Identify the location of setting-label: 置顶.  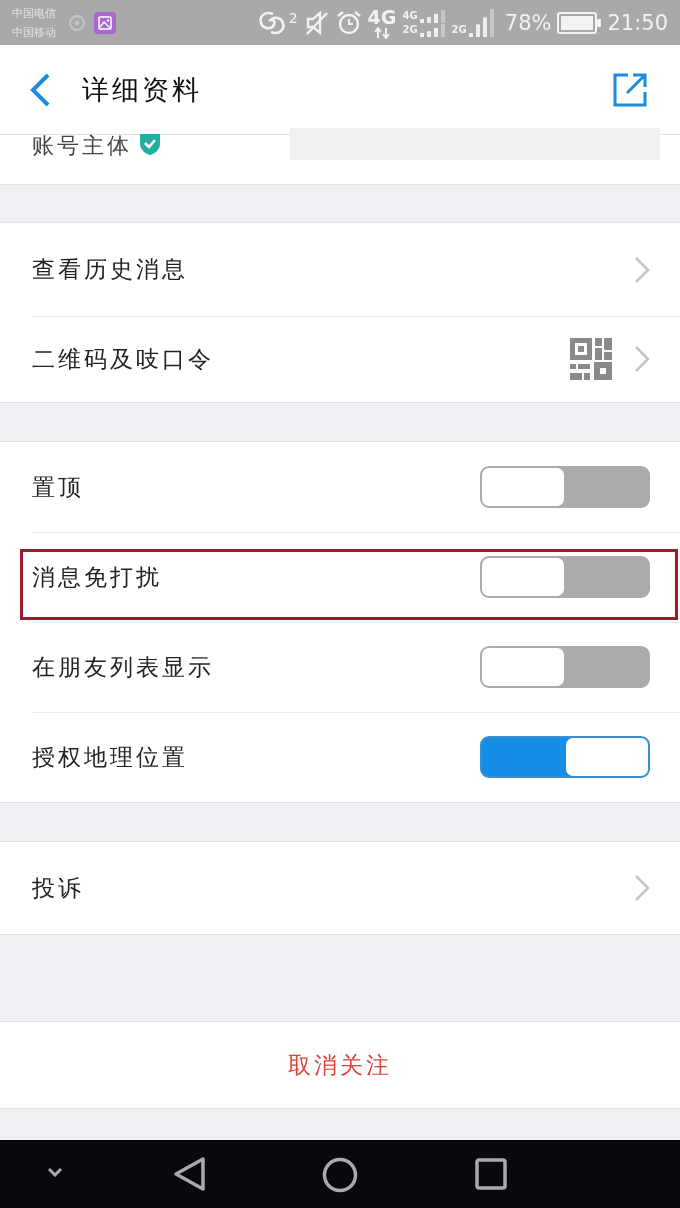
(58, 487).